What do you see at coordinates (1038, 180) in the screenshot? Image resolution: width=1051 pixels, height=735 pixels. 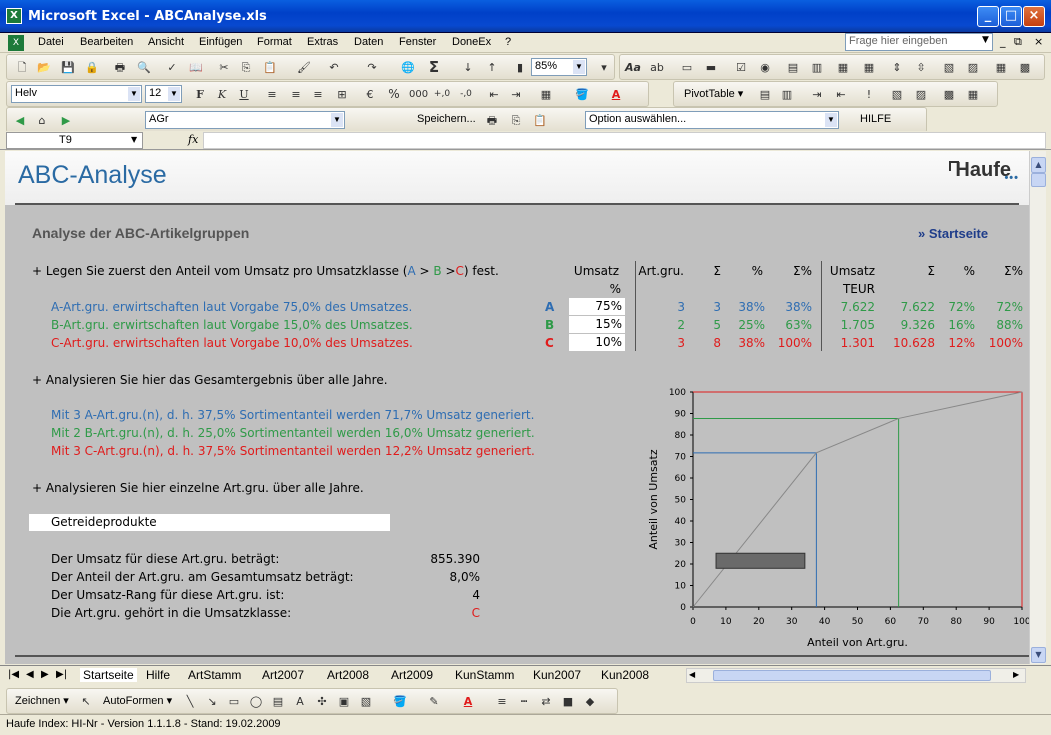 I see `scroll-thumb` at bounding box center [1038, 180].